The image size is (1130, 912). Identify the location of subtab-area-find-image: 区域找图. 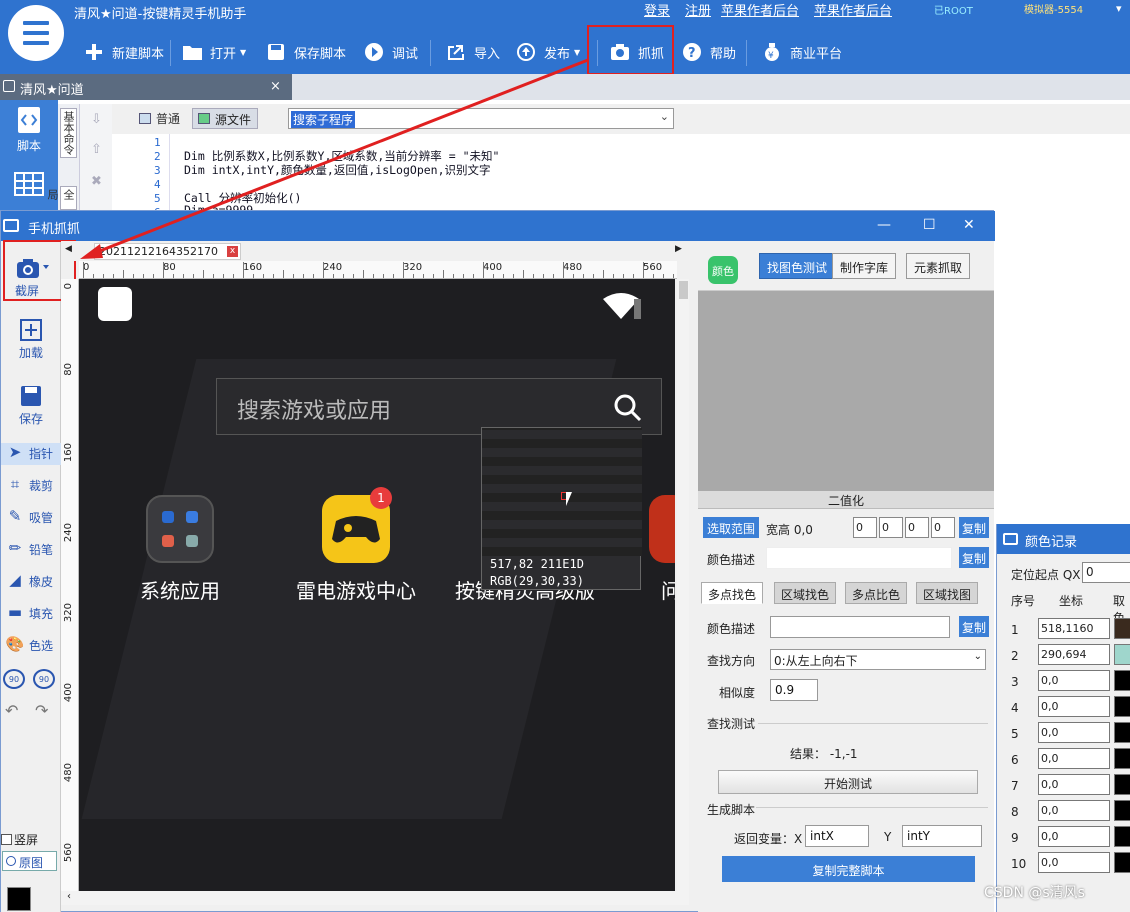
(947, 593).